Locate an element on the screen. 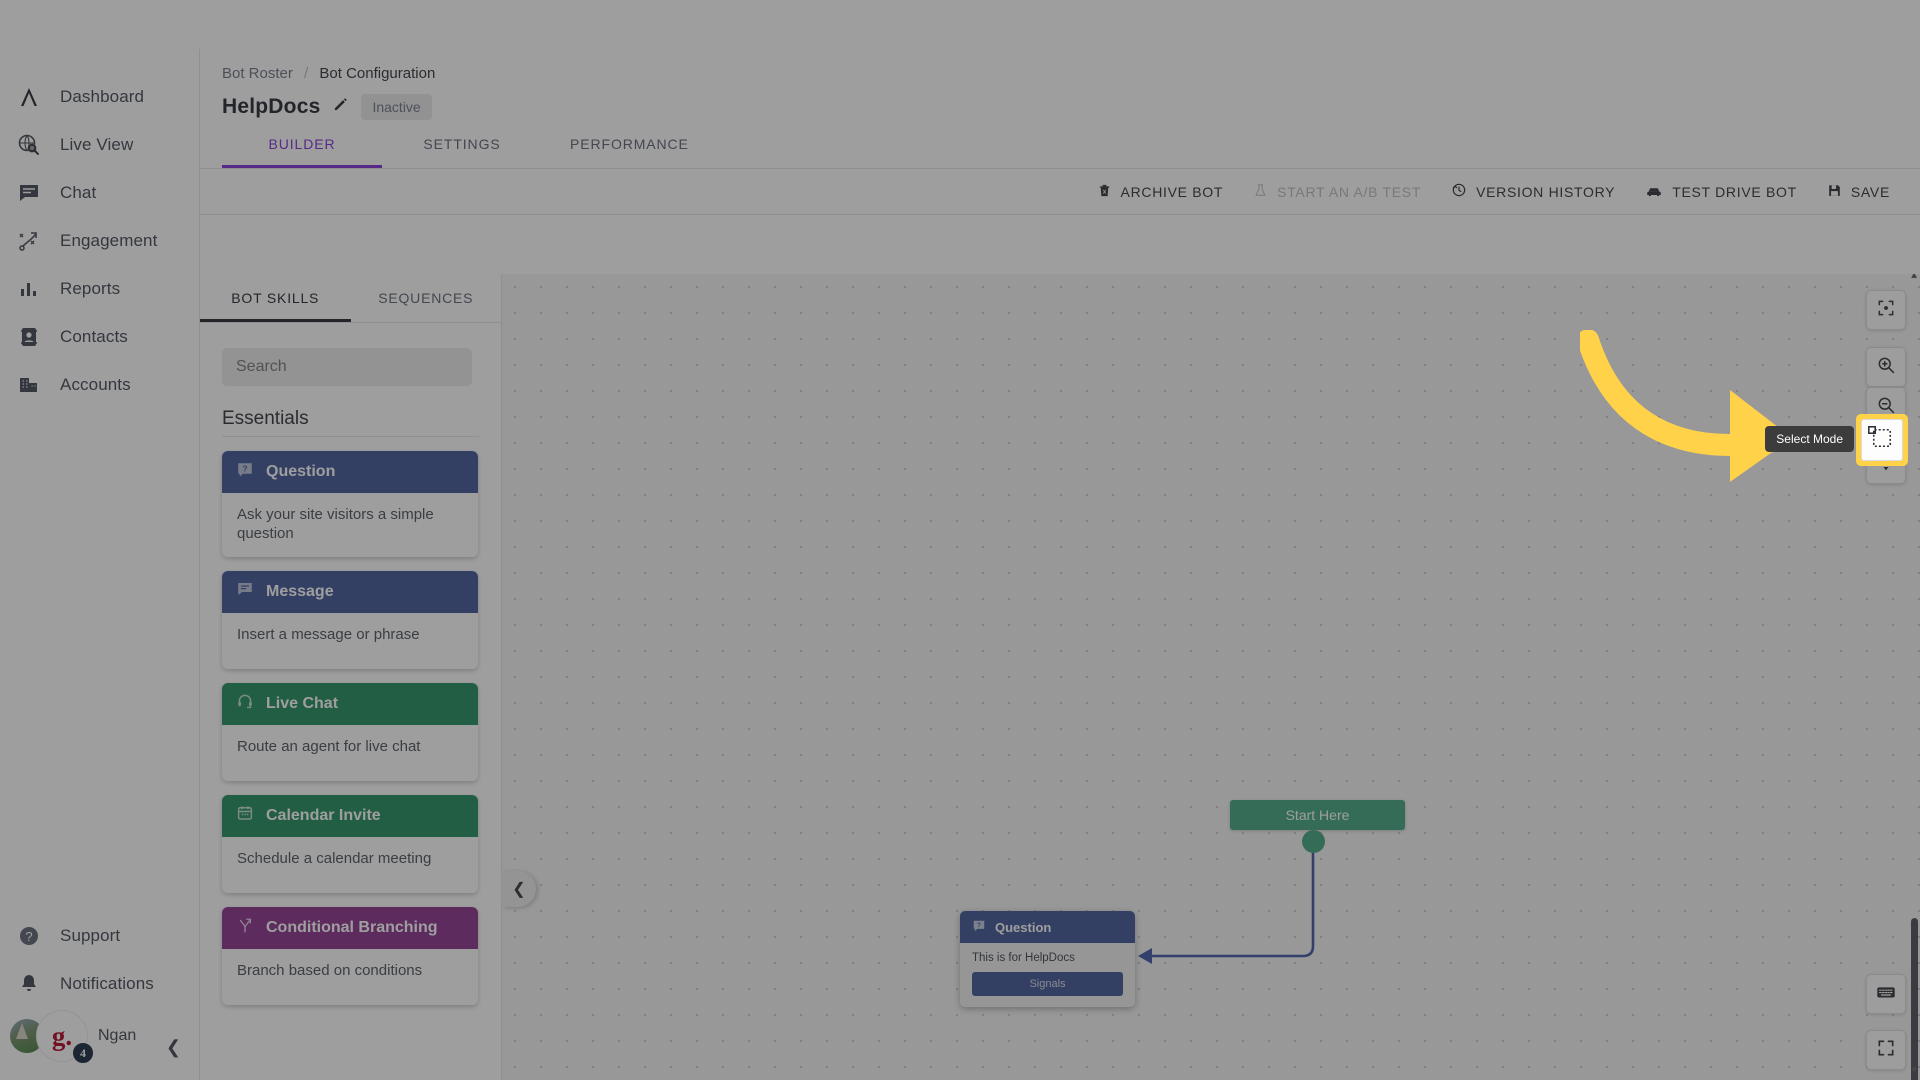 The image size is (1920, 1080). branch-arrow-icon is located at coordinates (245, 927).